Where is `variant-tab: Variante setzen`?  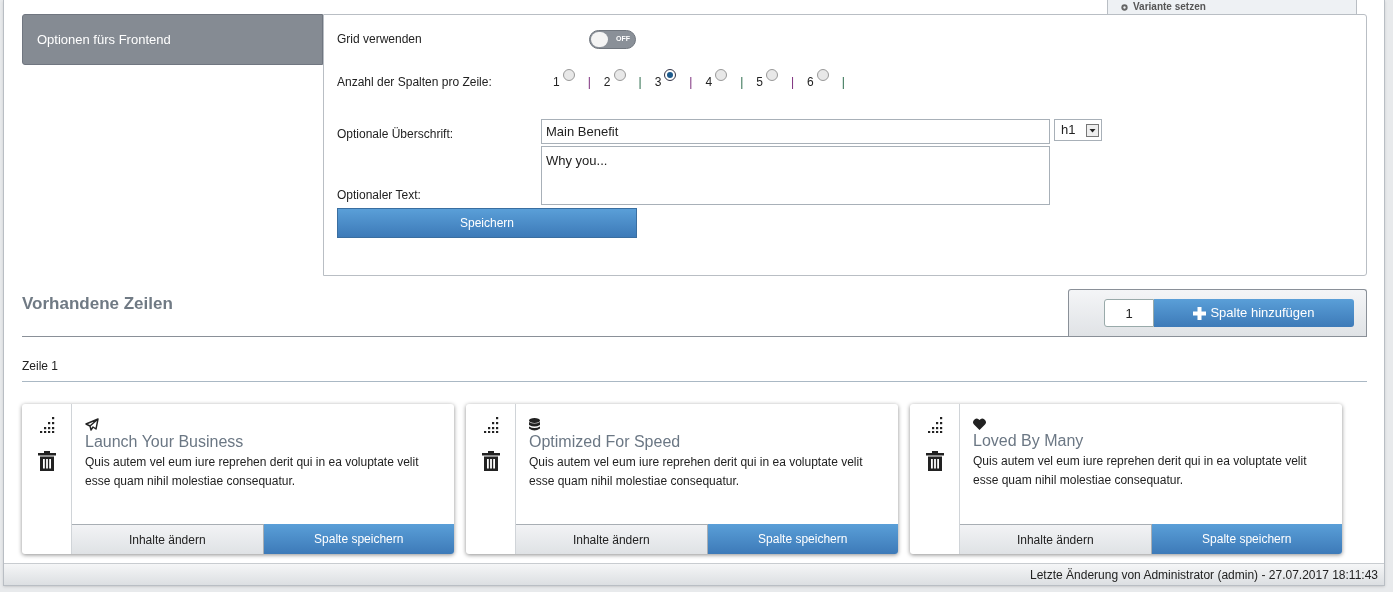 variant-tab: Variante setzen is located at coordinates (1232, 7).